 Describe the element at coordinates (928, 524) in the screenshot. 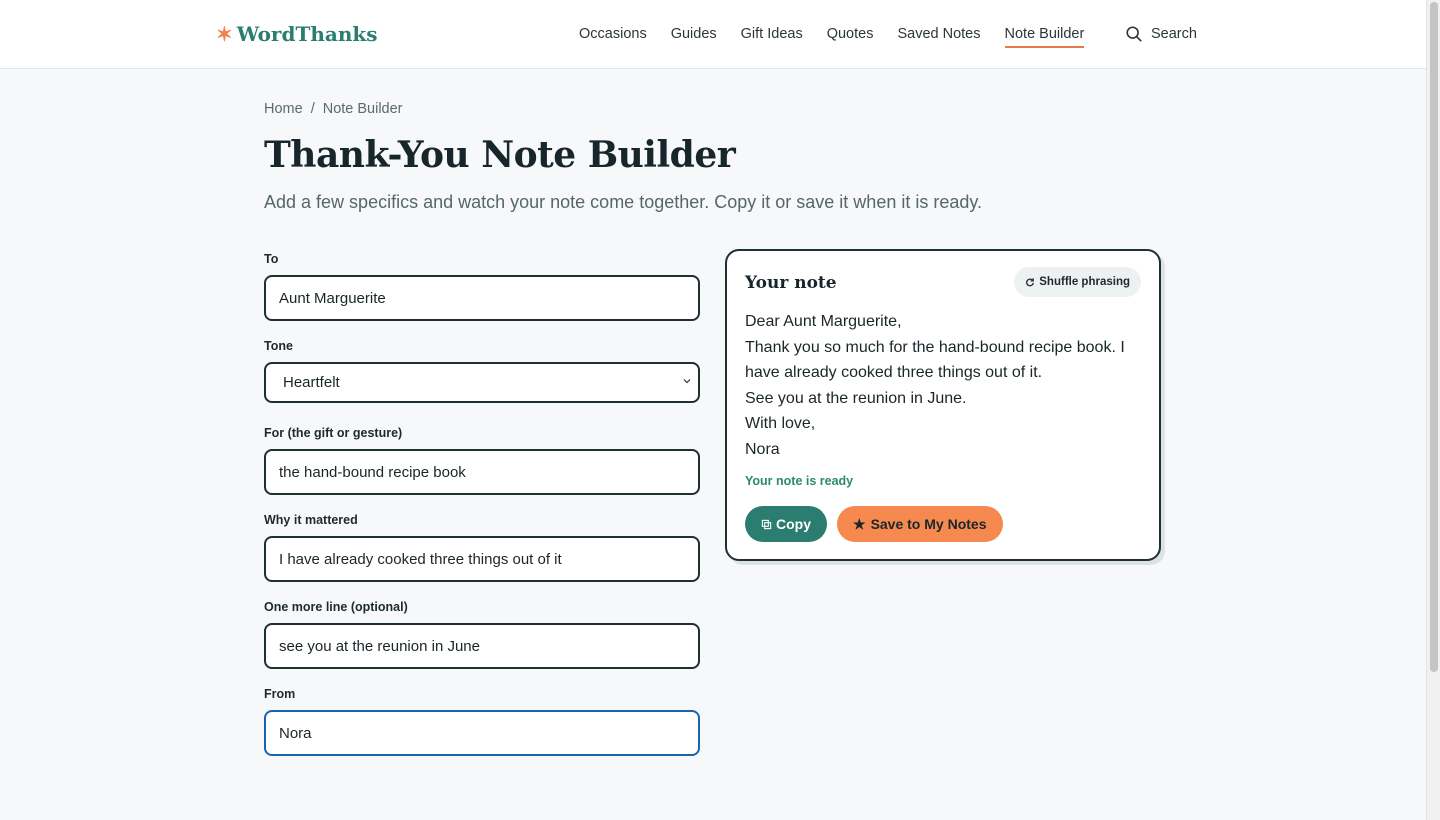

I see `save-label: Save to My Notes` at that location.